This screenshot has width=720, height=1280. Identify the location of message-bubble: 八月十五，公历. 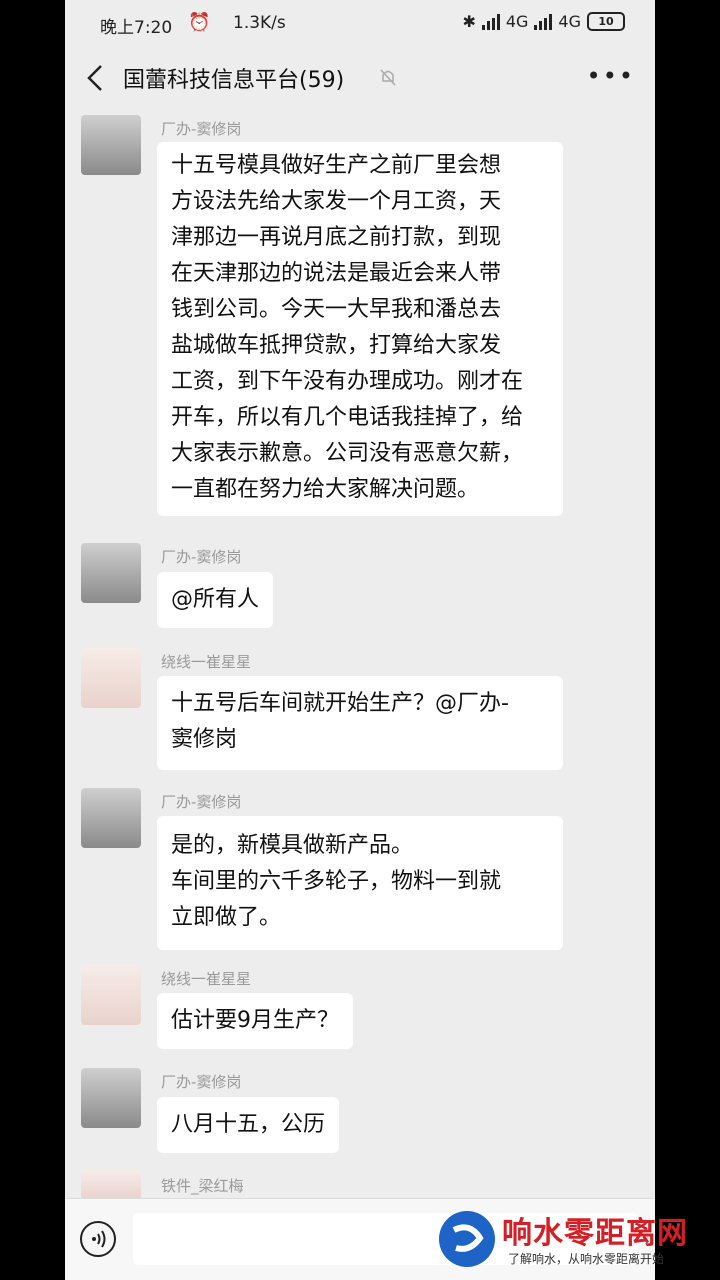
(248, 1125).